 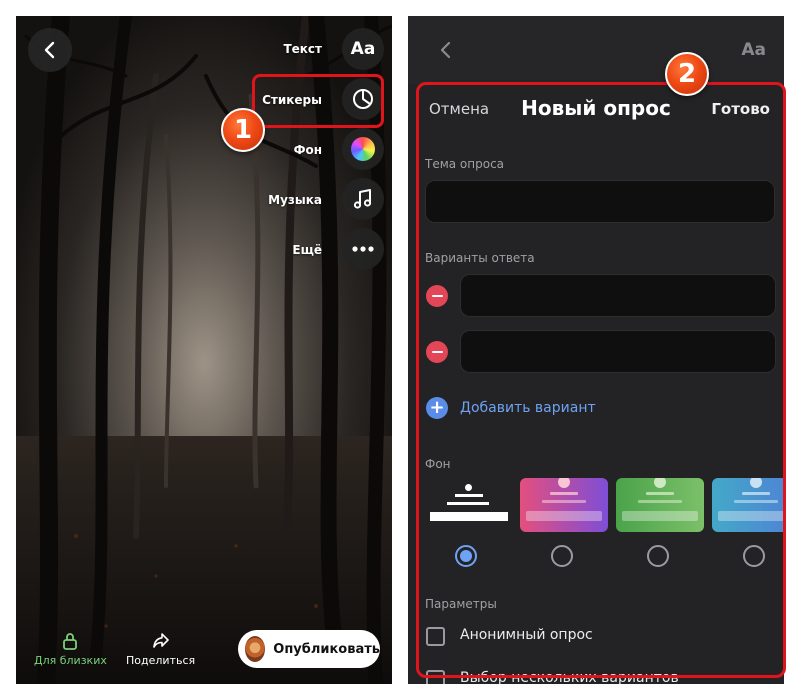 What do you see at coordinates (687, 74) in the screenshot?
I see `step-badge-2: 2` at bounding box center [687, 74].